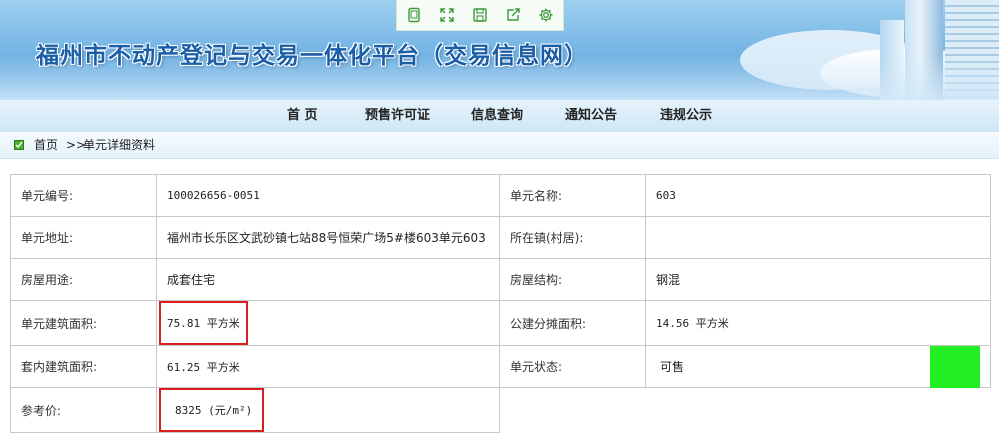 The height and width of the screenshot is (433, 999). I want to click on fullscreen-icon, so click(447, 15).